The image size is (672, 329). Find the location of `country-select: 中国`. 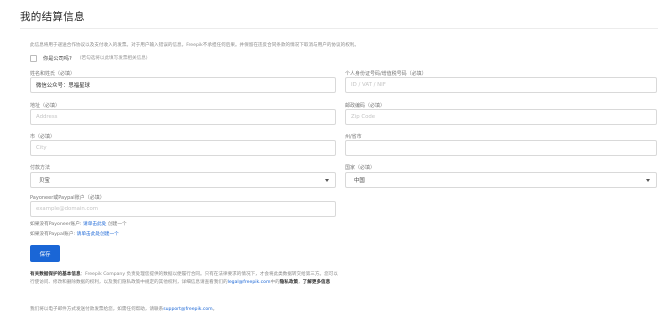

country-select: 中国 is located at coordinates (501, 180).